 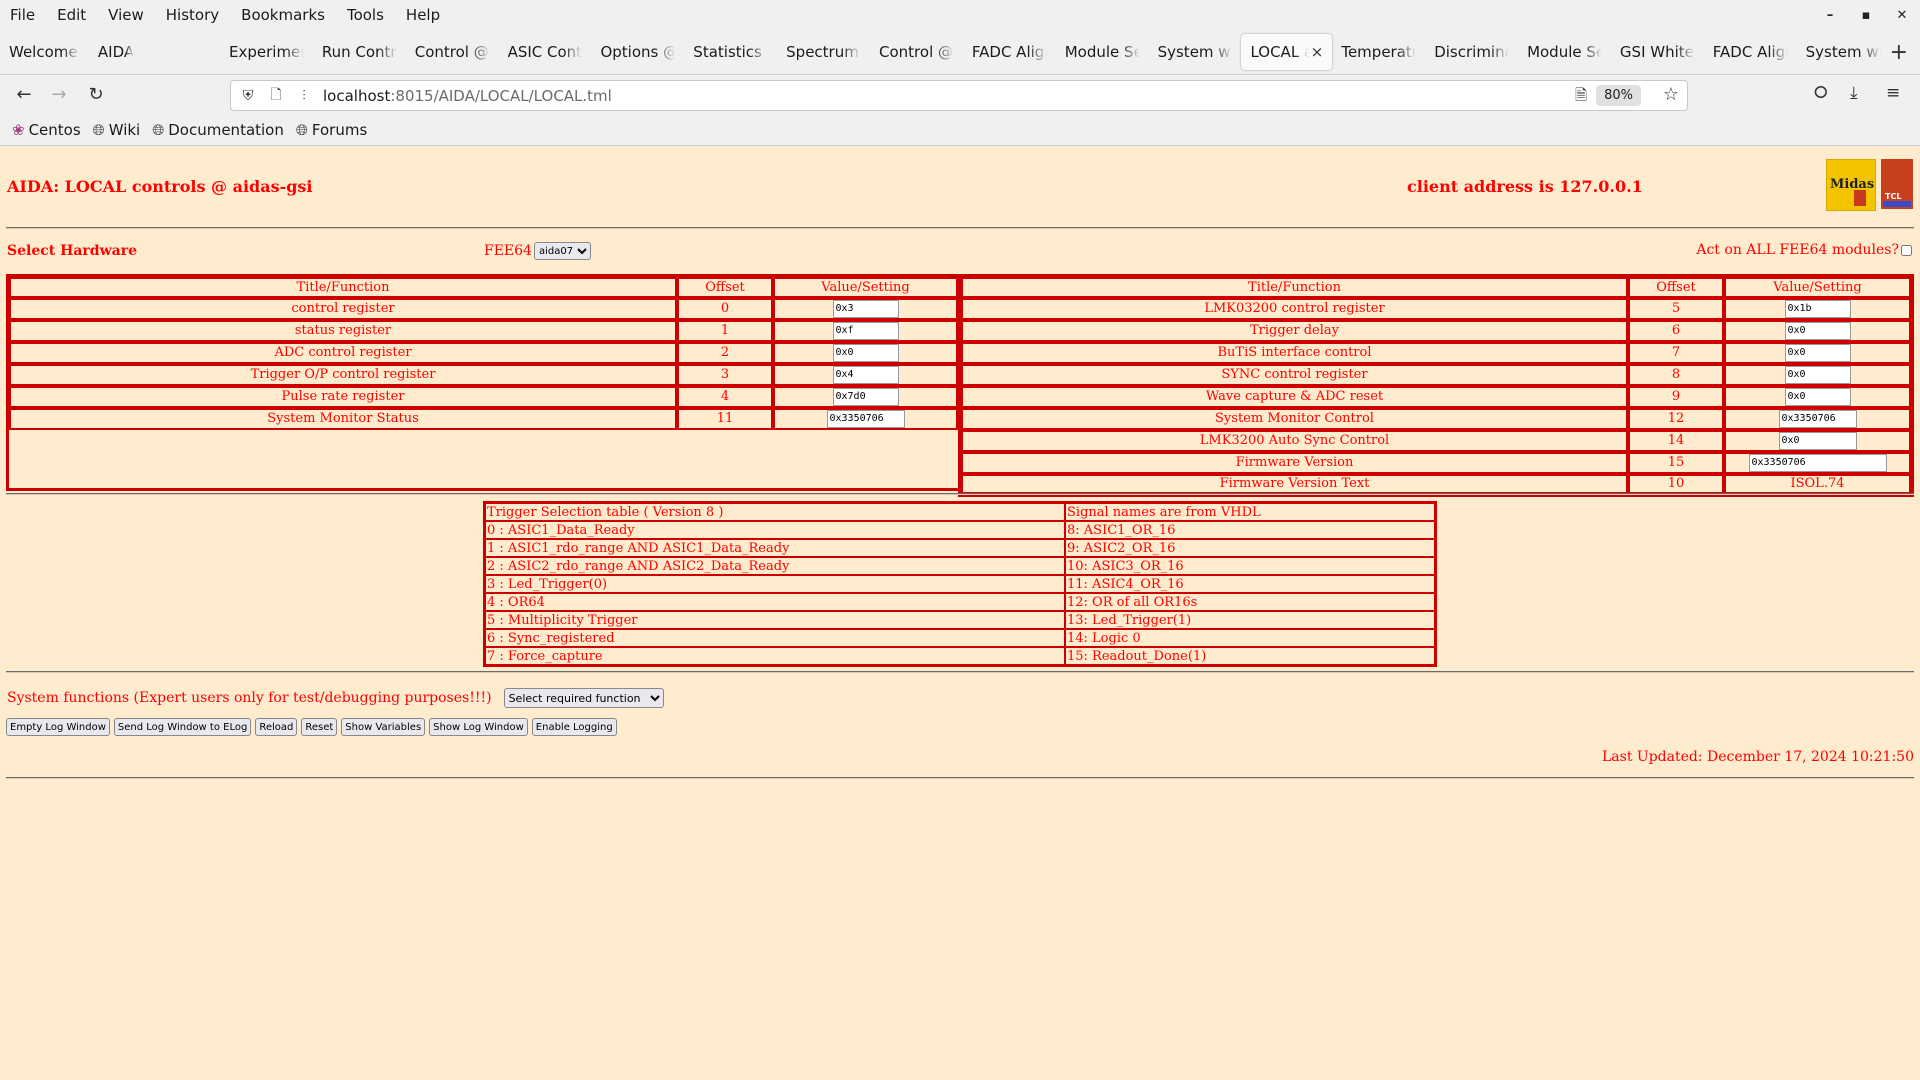 I want to click on system-function-select: Select required function, so click(x=583, y=698).